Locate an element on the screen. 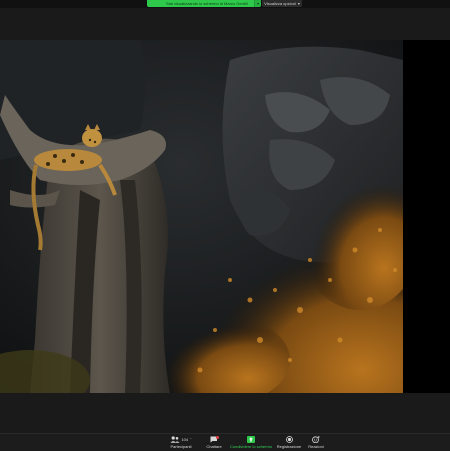  share-screen-label: Condividere lo schermo is located at coordinates (251, 446).